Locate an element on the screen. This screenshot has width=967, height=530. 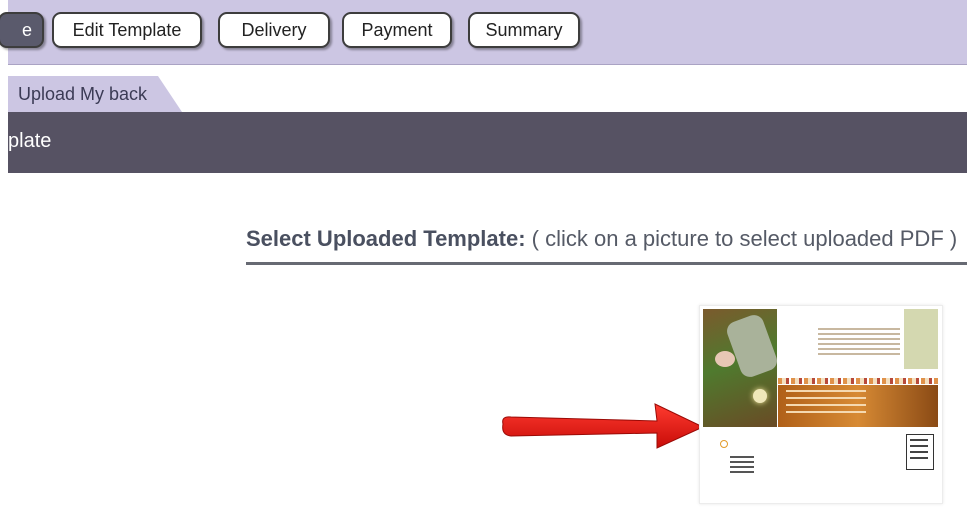
thumbnail-dot-border is located at coordinates (858, 381).